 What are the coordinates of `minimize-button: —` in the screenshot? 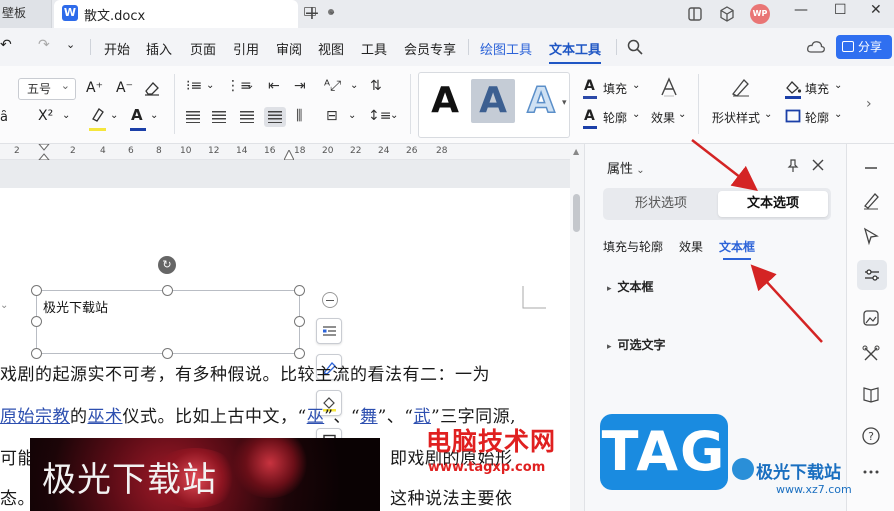 It's located at (801, 10).